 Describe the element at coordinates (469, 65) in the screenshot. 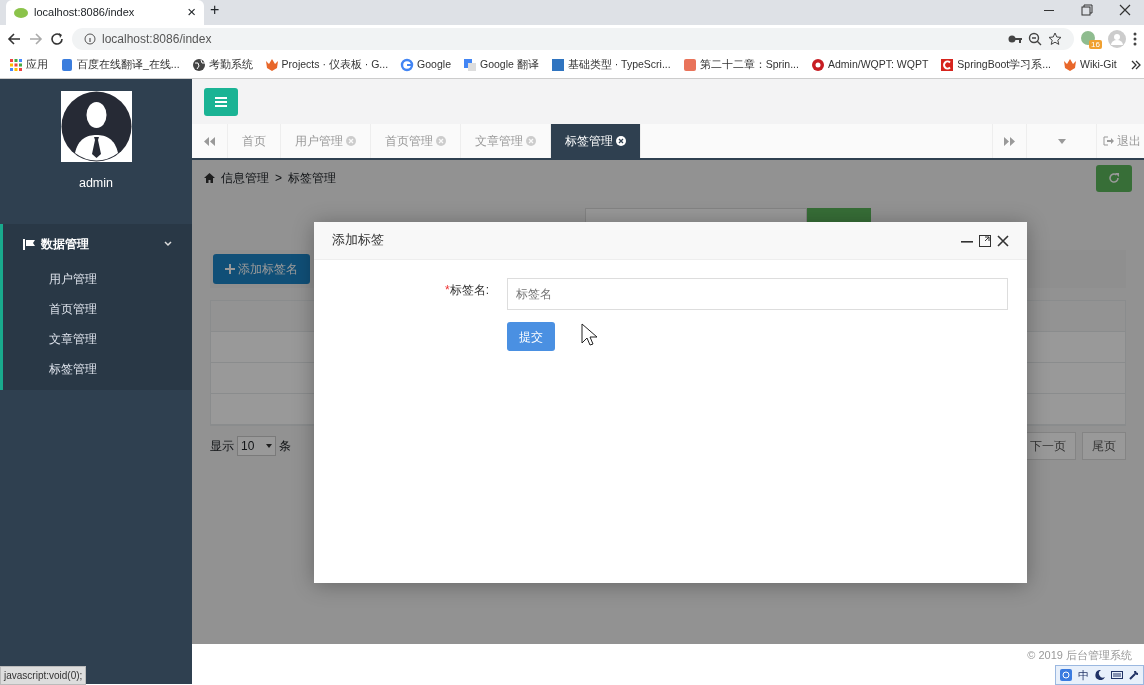

I see `translate-icon` at that location.